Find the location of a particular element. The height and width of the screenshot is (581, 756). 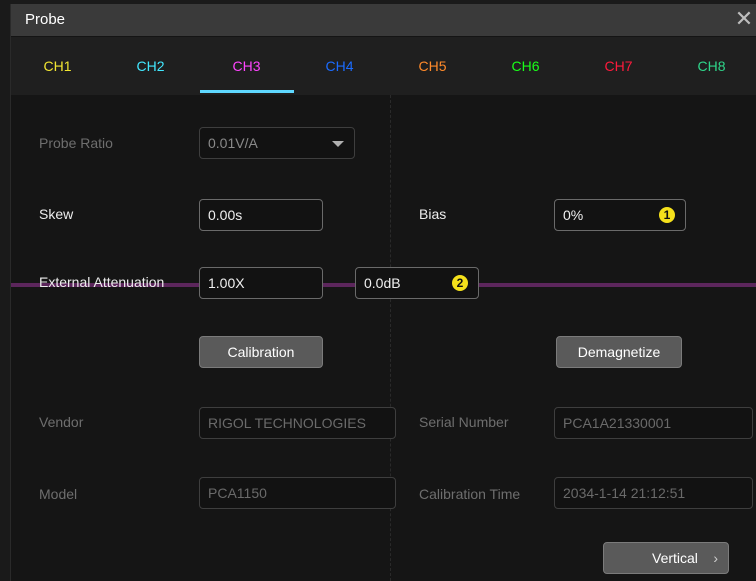

tab-ch8: CH8 is located at coordinates (710, 66).